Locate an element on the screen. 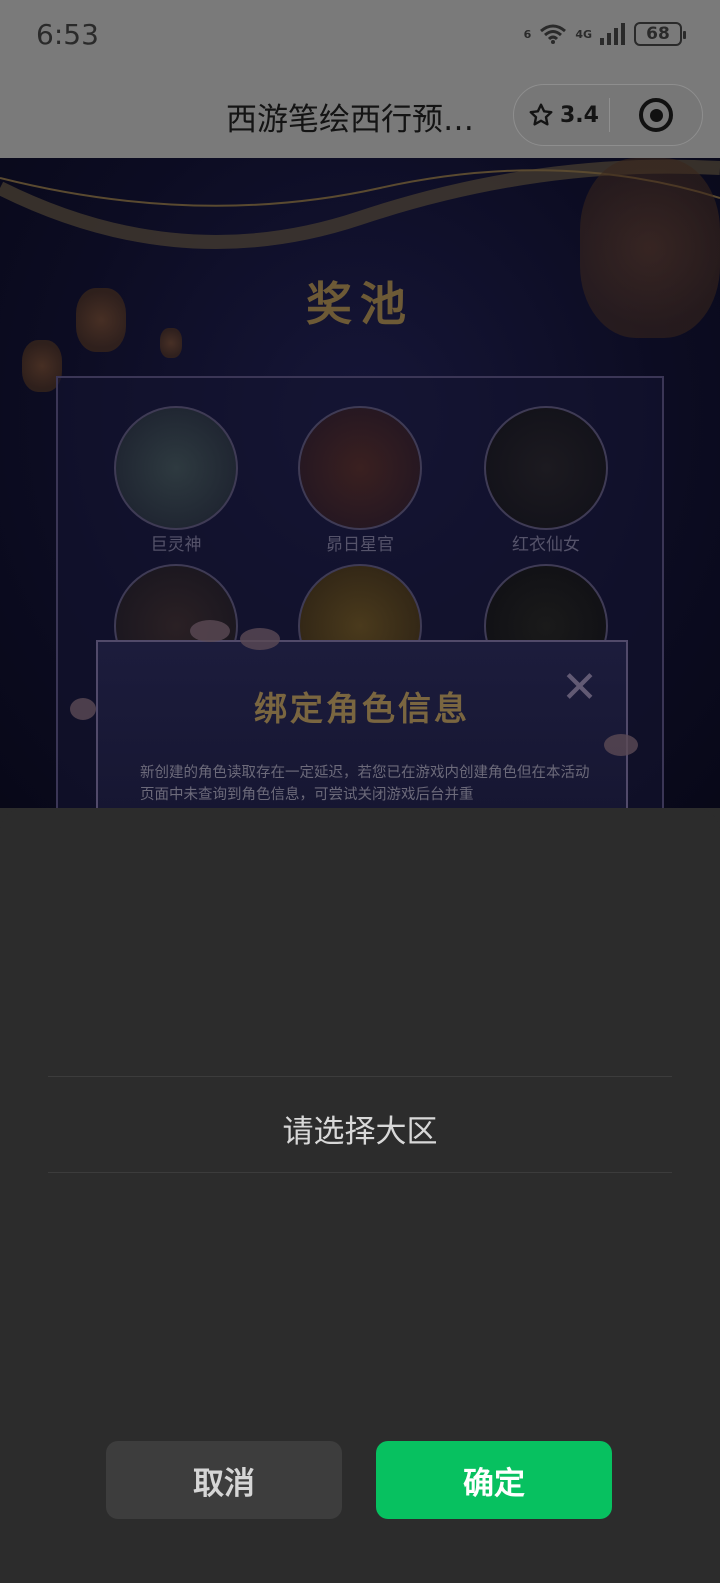  hero-name: 昴日星官 is located at coordinates (360, 545).